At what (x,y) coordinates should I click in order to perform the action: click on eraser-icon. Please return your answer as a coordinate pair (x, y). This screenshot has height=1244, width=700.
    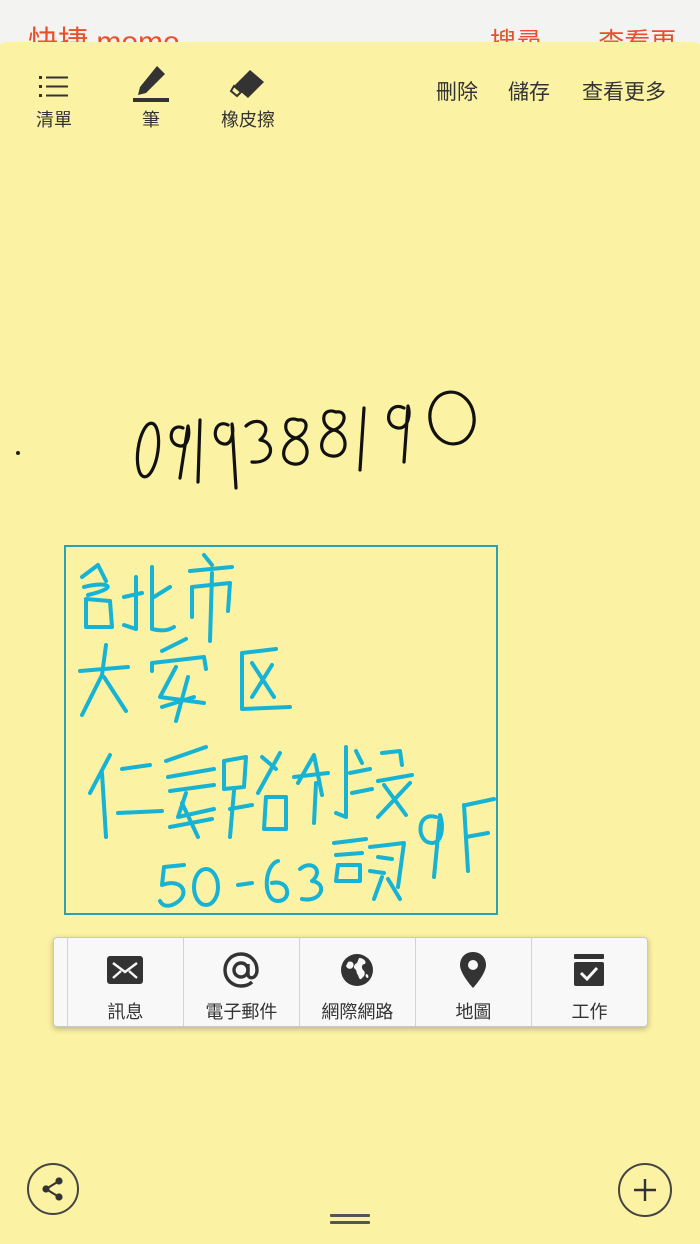
    Looking at the image, I should click on (248, 81).